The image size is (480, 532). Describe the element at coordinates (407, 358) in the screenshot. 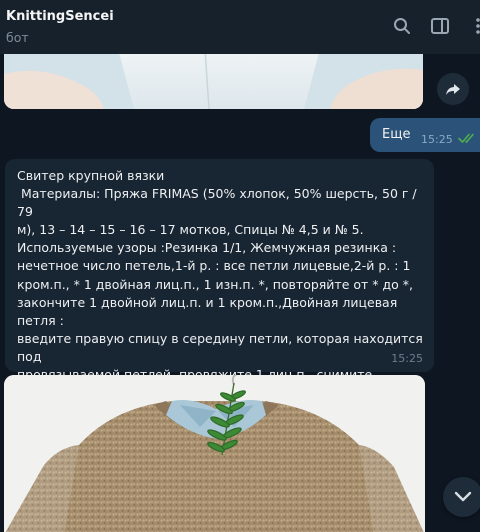

I see `incoming-message-time: 15:25` at that location.